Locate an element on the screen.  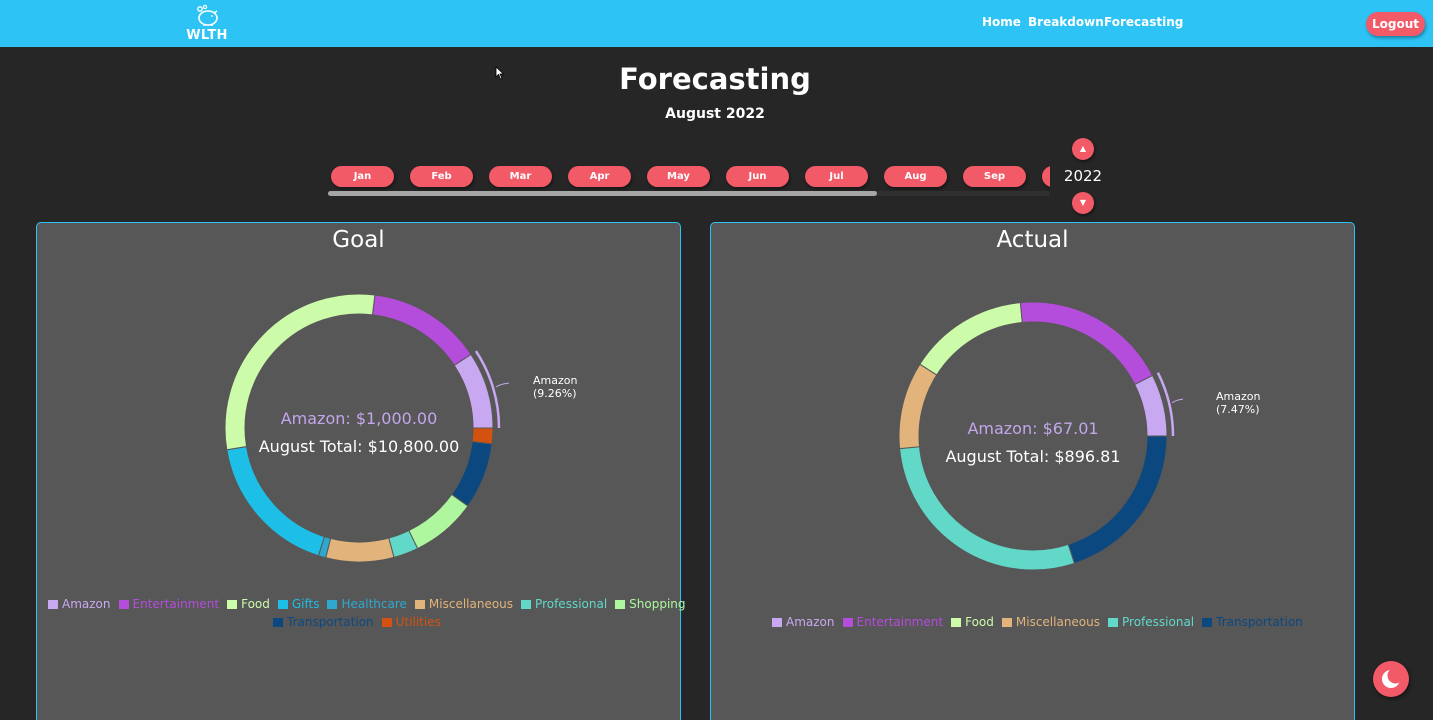
goal-legend-shopping: Shopping is located at coordinates (650, 604).